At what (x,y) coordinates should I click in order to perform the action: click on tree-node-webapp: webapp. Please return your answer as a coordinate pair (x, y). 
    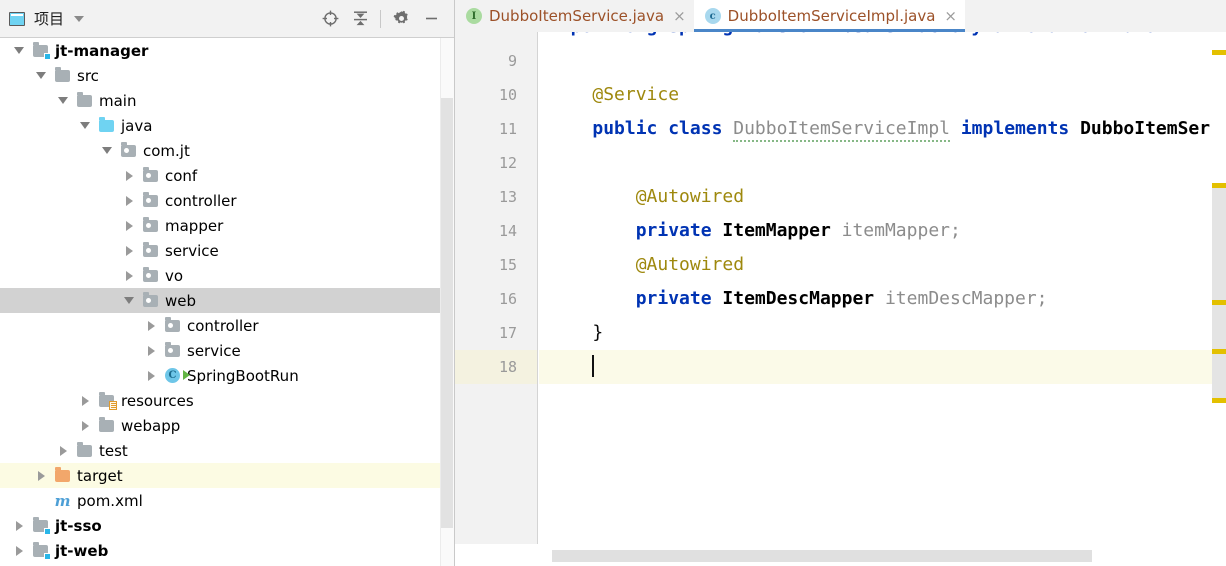
    Looking at the image, I should click on (227, 425).